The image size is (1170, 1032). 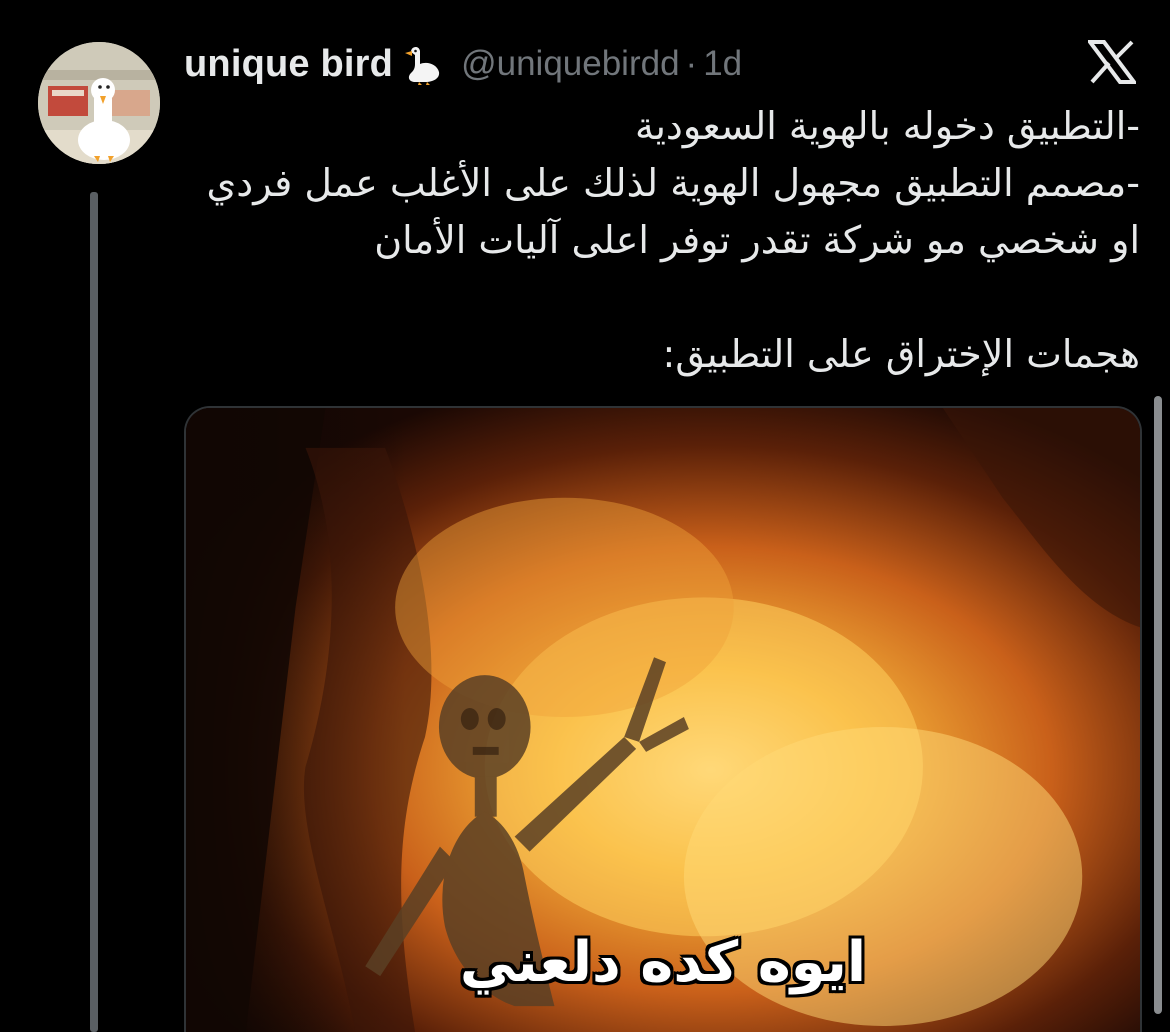 What do you see at coordinates (570, 64) in the screenshot?
I see `handle: @uniquebirdd` at bounding box center [570, 64].